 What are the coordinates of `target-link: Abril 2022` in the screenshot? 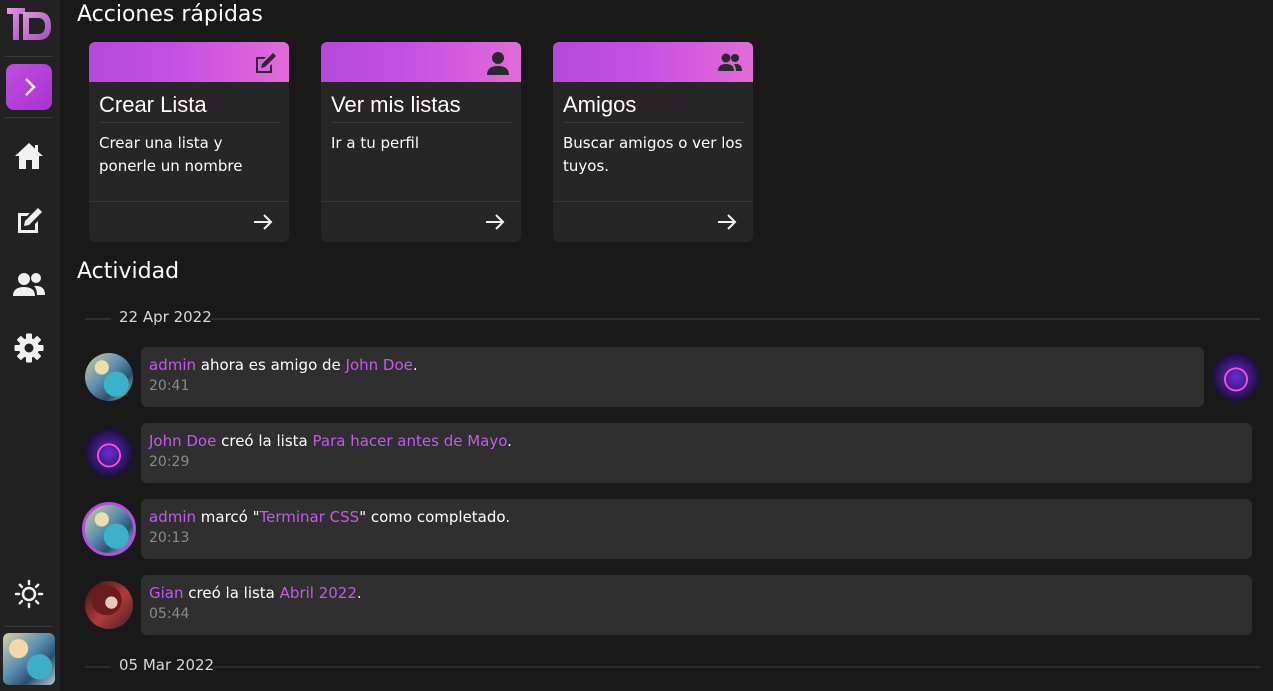 It's located at (318, 593).